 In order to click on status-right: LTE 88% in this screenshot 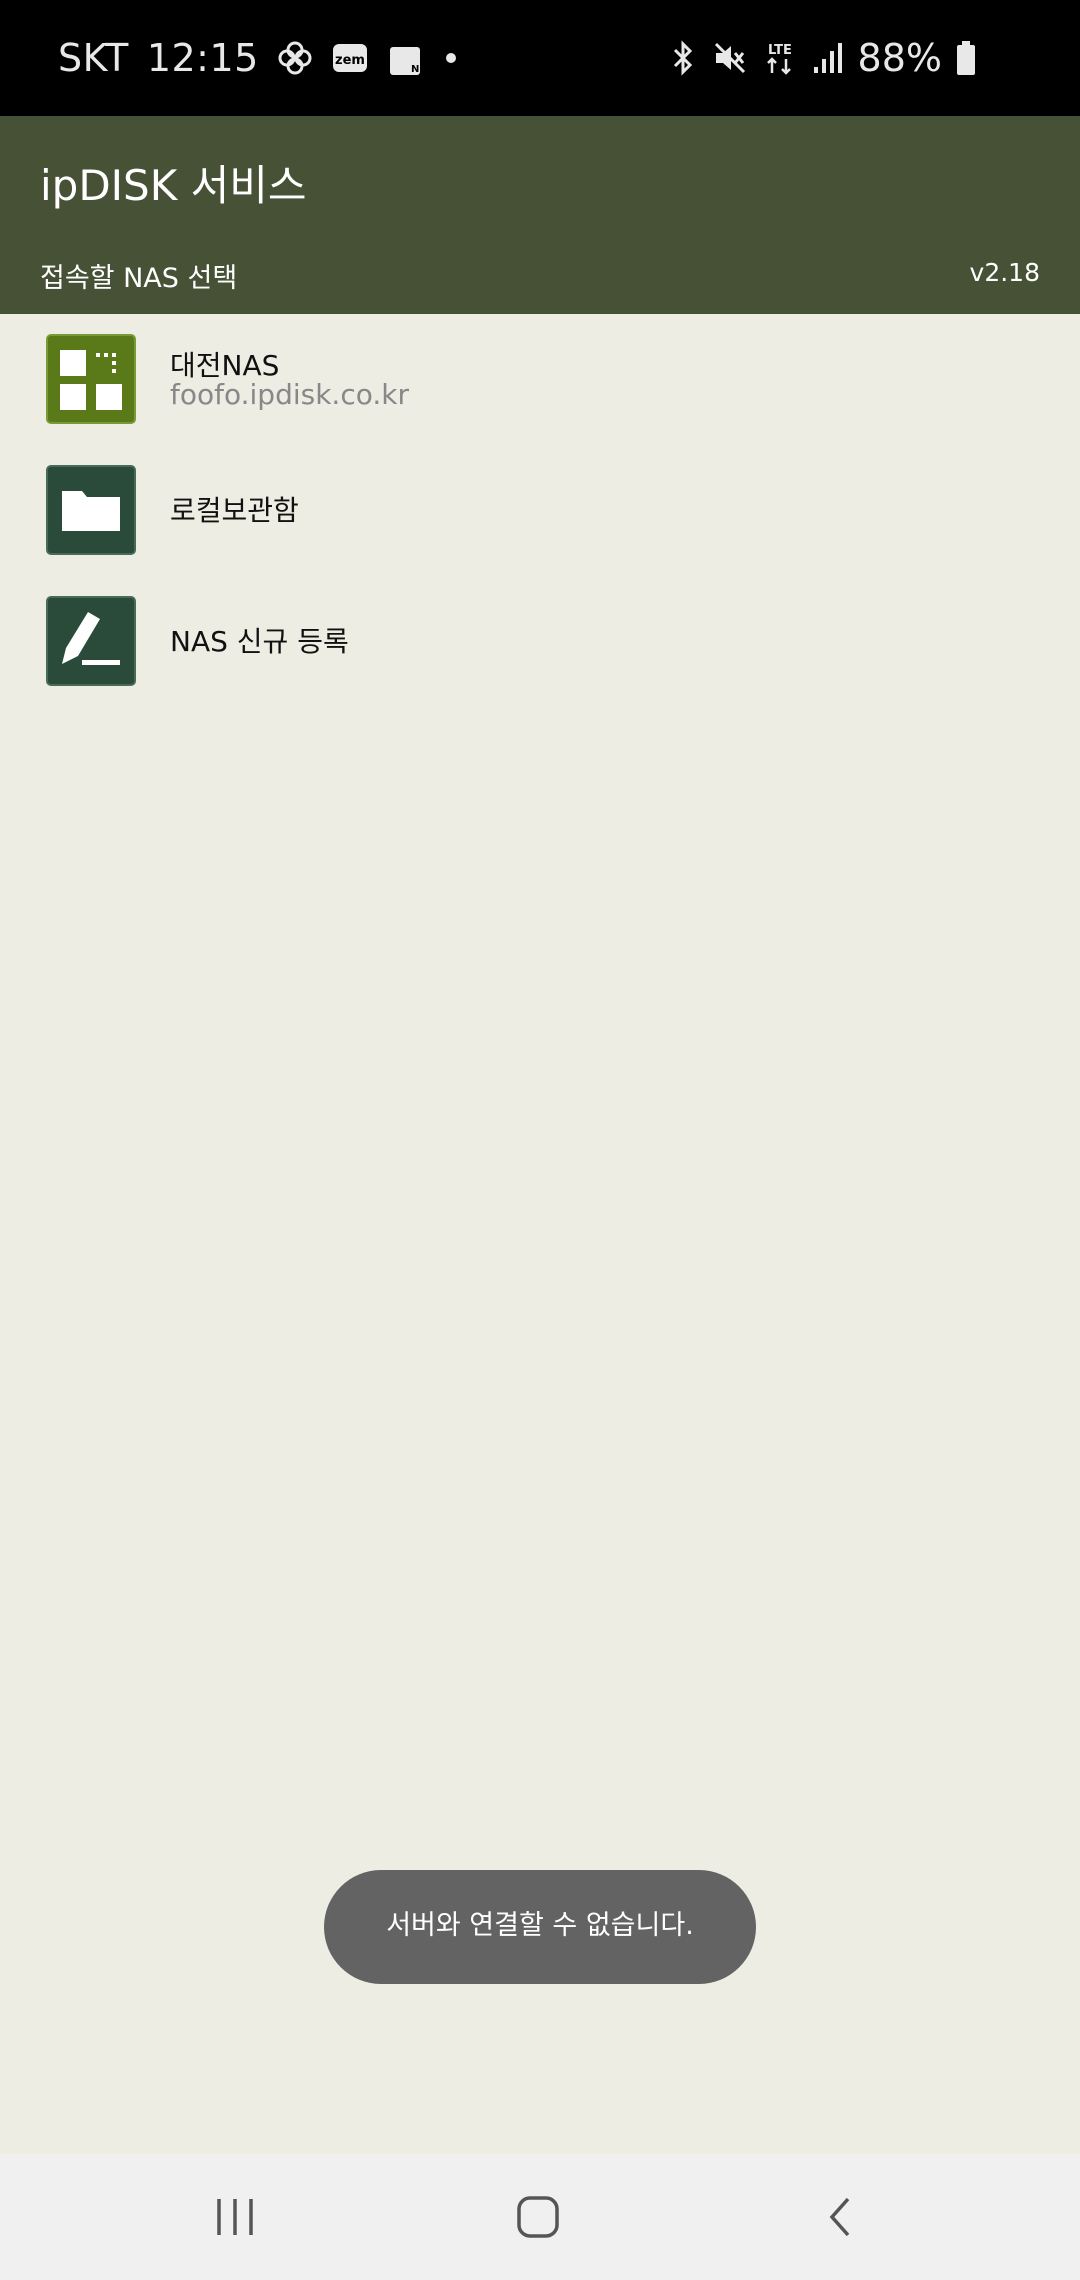, I will do `click(822, 58)`.